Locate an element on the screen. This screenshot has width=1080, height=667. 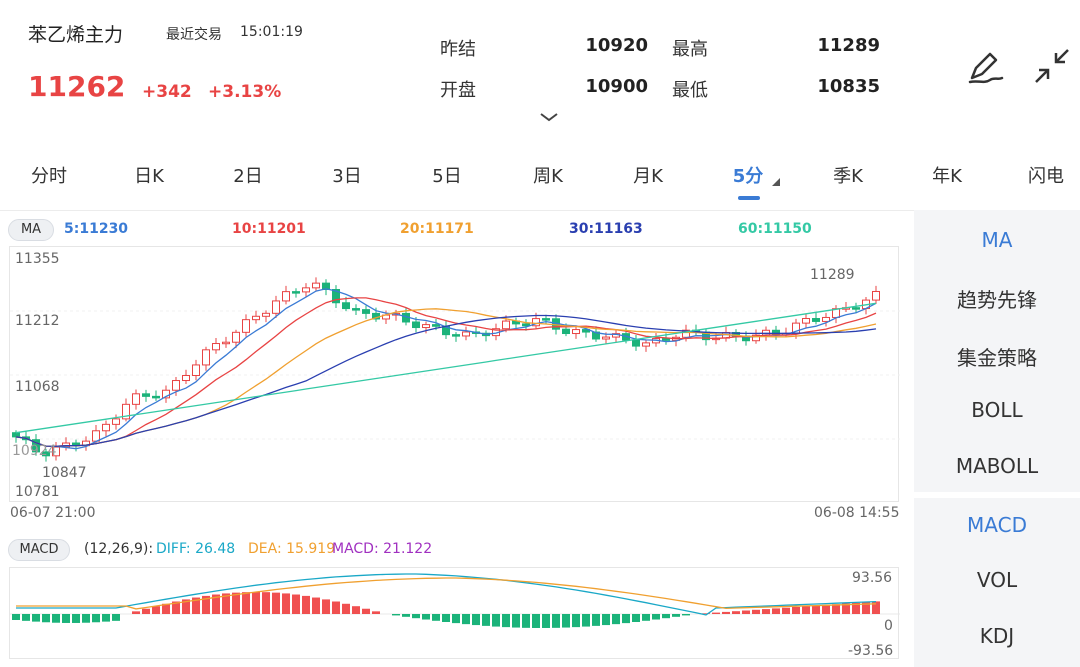
ma20-legend: 20:11171 is located at coordinates (437, 229).